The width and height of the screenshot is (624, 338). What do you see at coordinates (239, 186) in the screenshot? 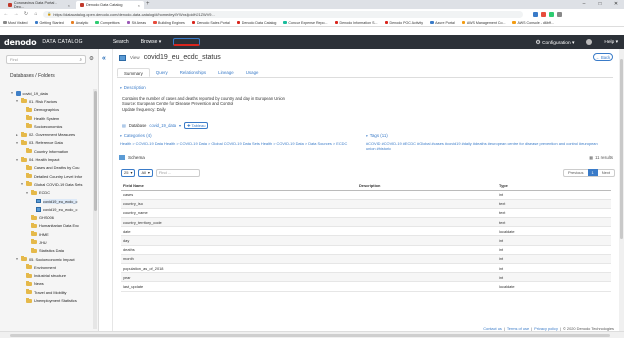
I see `column-header-field-name: Field Name` at bounding box center [239, 186].